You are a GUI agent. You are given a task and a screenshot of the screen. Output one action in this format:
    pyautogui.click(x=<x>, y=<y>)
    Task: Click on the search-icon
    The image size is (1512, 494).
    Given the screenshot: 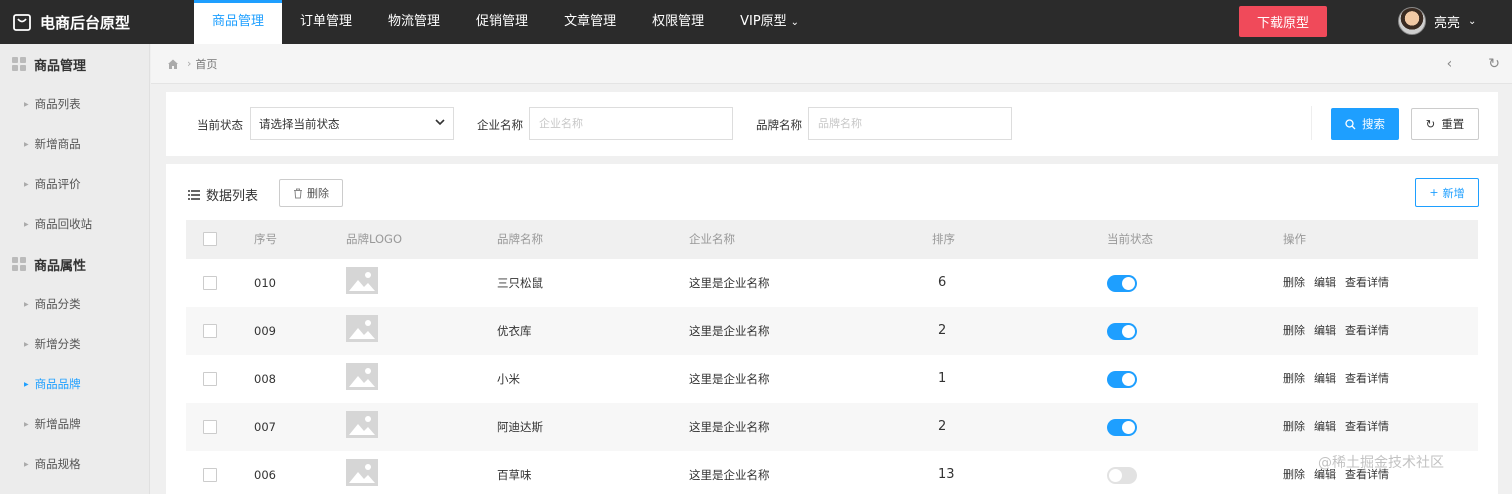 What is the action you would take?
    pyautogui.click(x=1350, y=123)
    